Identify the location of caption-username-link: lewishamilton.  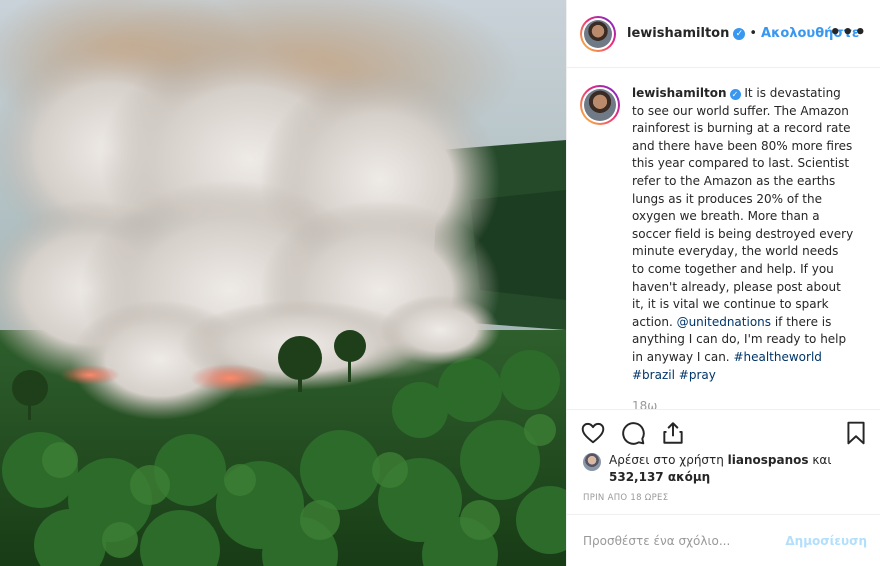
(679, 93).